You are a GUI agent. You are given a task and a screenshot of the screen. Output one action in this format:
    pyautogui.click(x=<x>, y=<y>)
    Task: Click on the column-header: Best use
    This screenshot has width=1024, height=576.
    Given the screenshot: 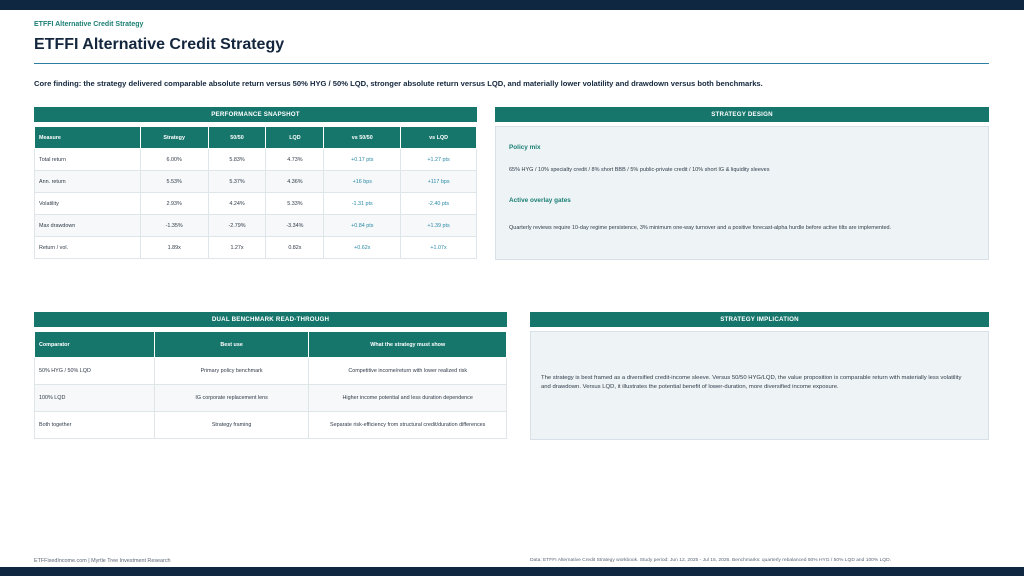 What is the action you would take?
    pyautogui.click(x=231, y=344)
    